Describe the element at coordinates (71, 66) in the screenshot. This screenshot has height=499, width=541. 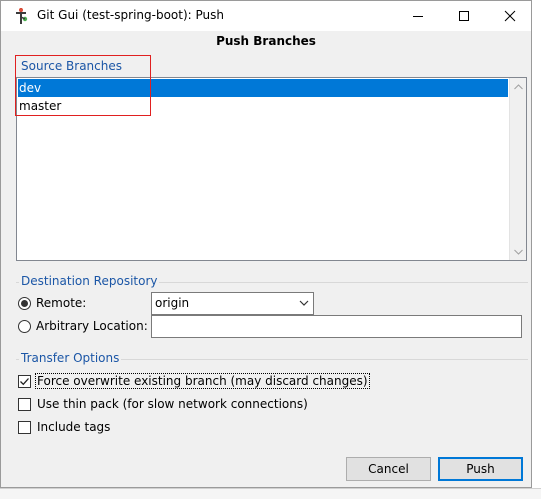
I see `source-branches-label: Source Branches` at that location.